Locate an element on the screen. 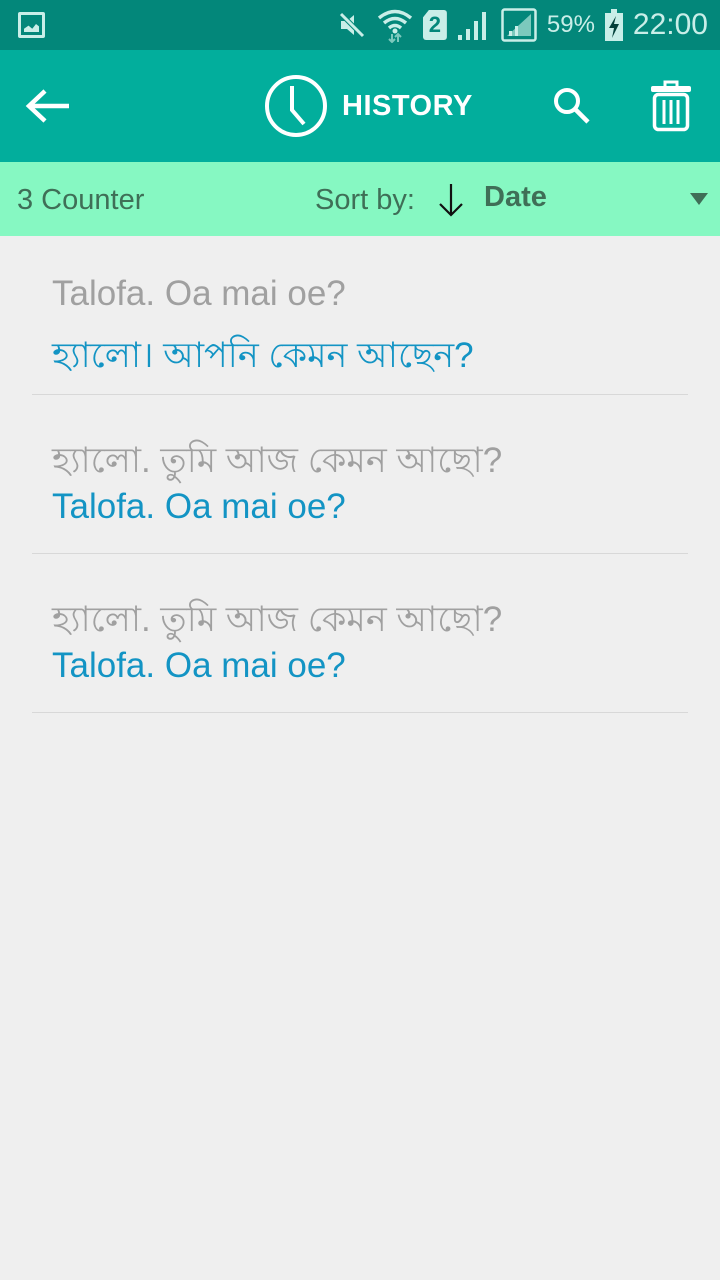 This screenshot has width=720, height=1280. search-icon is located at coordinates (572, 106).